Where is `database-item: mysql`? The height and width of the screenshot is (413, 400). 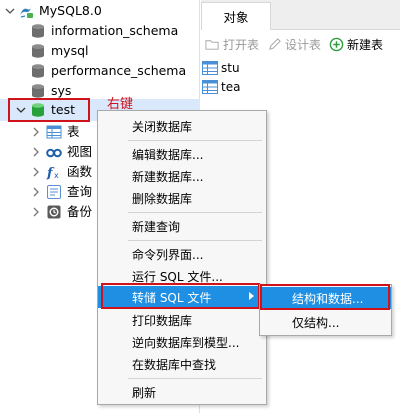
database-item: mysql is located at coordinates (59, 51).